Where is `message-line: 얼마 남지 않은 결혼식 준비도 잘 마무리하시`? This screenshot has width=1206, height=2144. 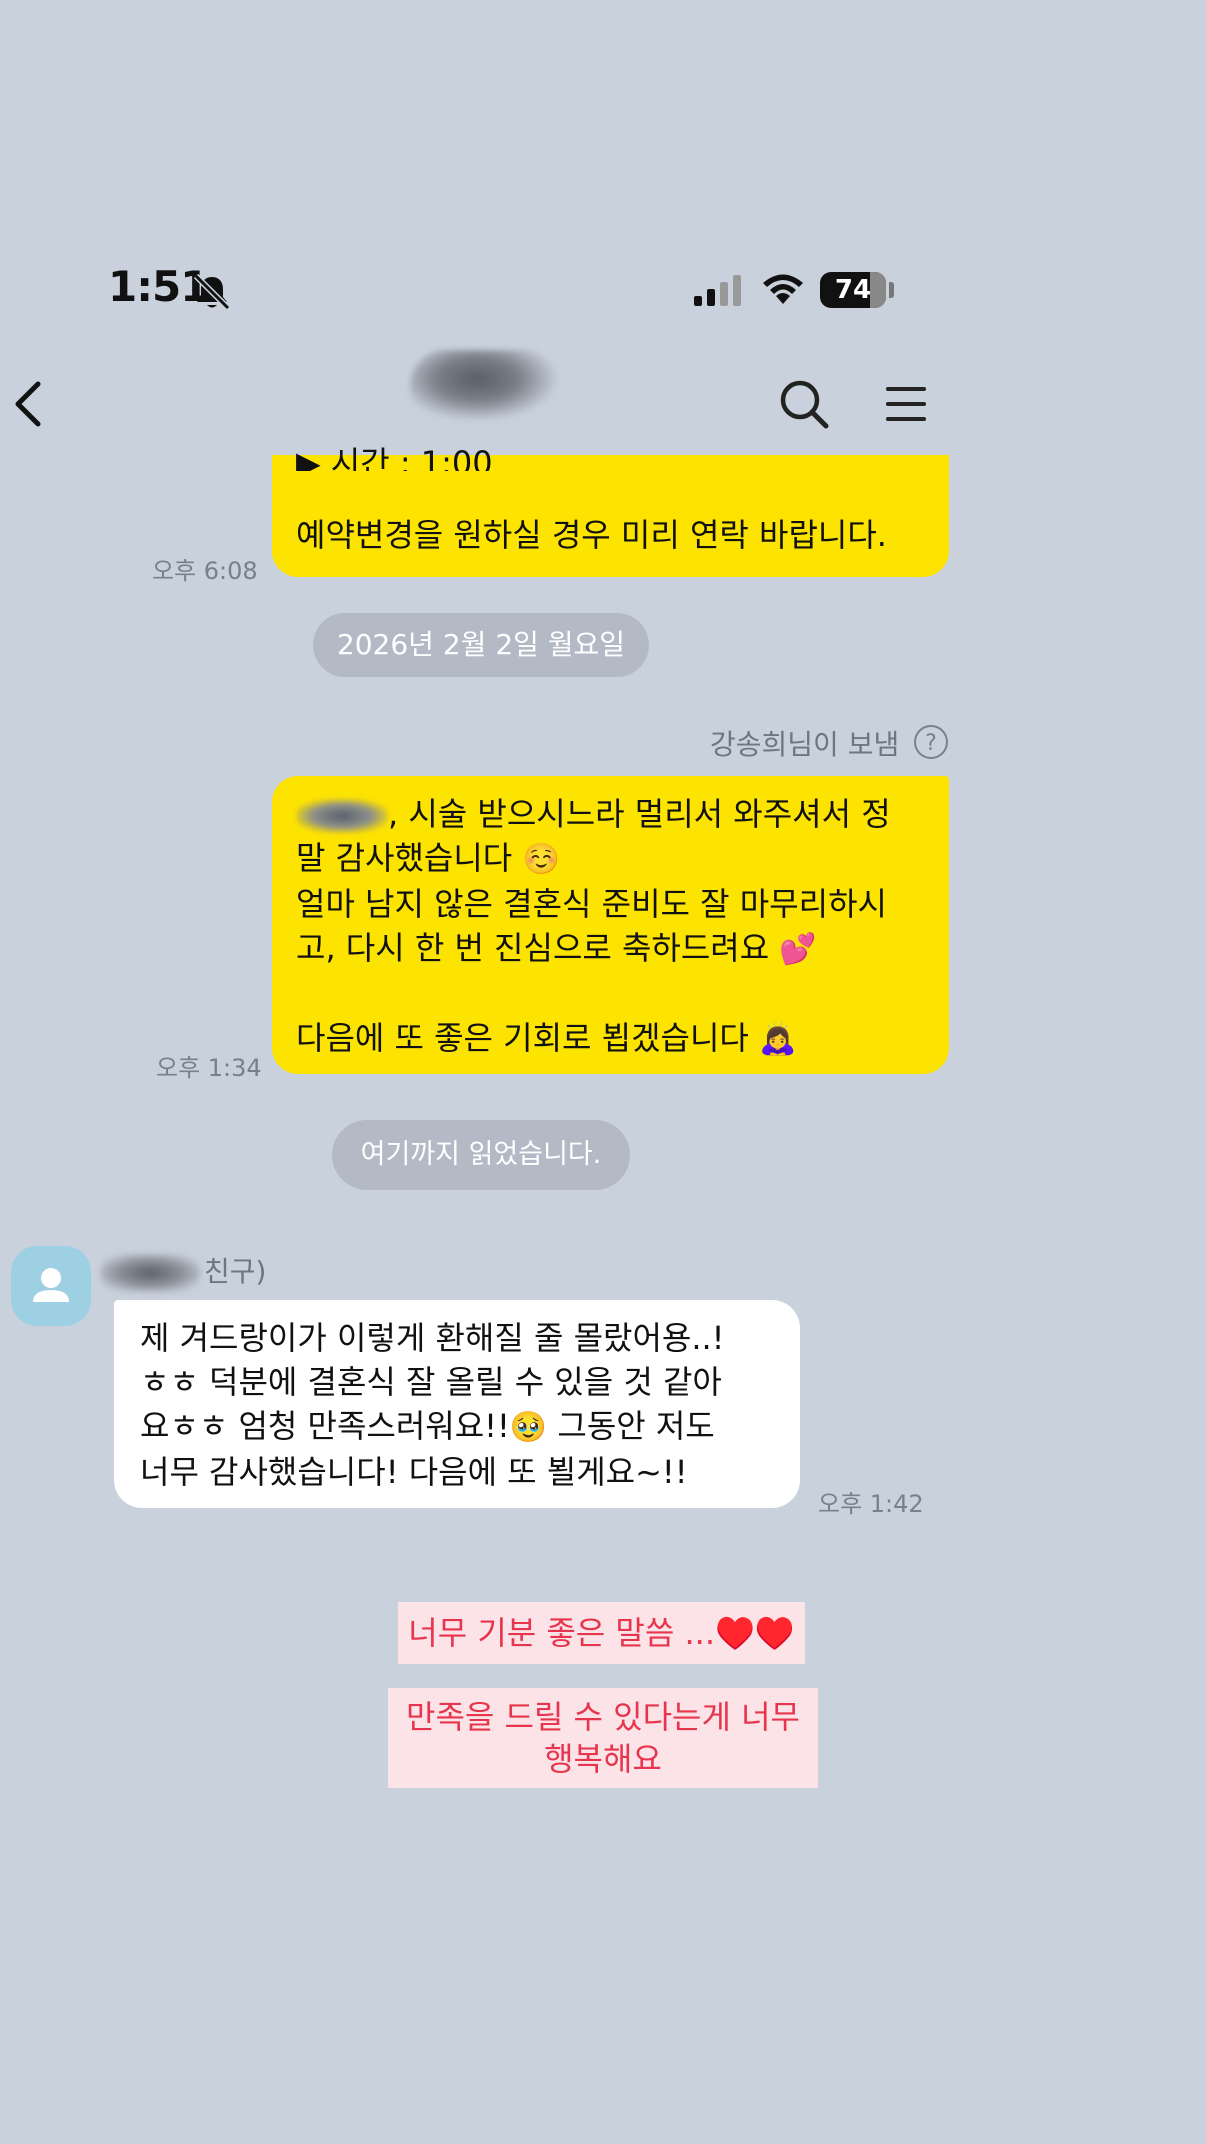
message-line: 얼마 남지 않은 결혼식 준비도 잘 마무리하시 is located at coordinates (591, 904).